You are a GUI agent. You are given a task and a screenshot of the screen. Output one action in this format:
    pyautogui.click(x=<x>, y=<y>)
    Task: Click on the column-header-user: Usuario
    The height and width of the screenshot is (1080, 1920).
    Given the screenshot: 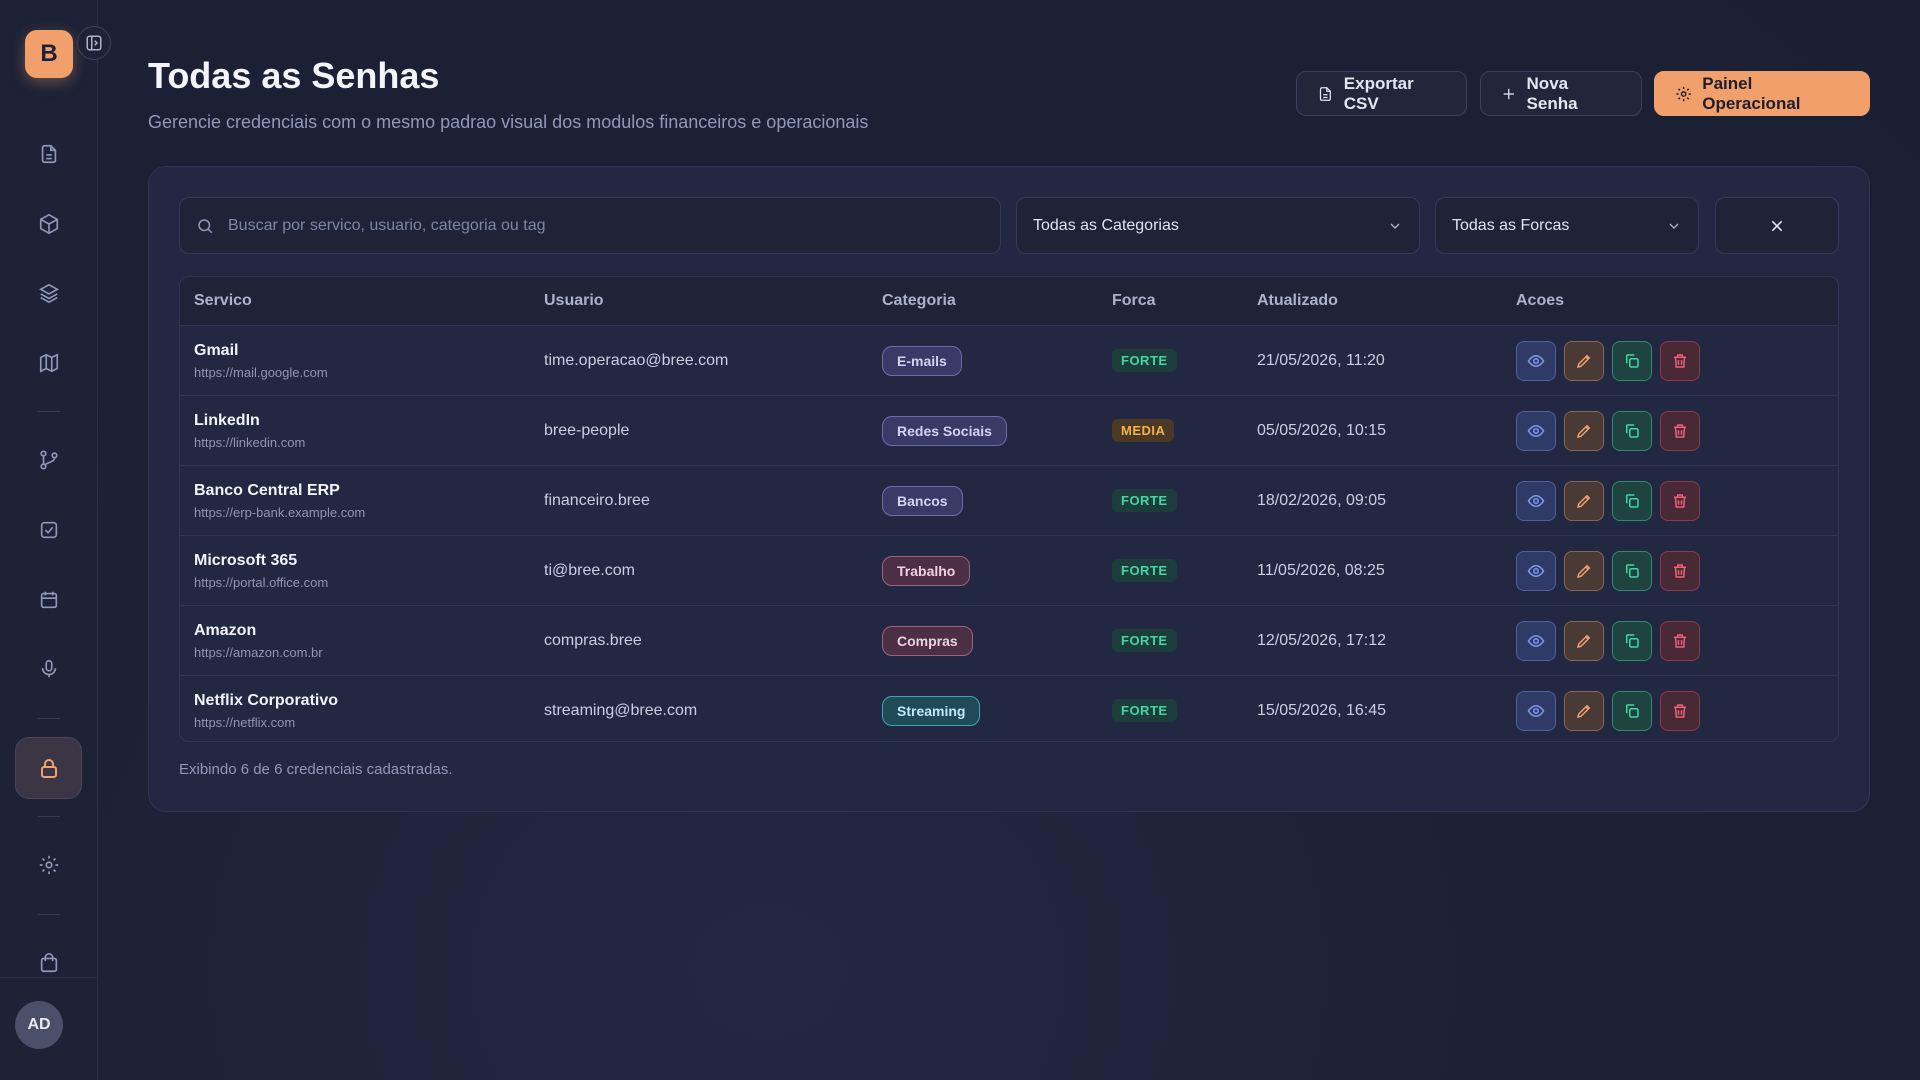 What is the action you would take?
    pyautogui.click(x=699, y=301)
    